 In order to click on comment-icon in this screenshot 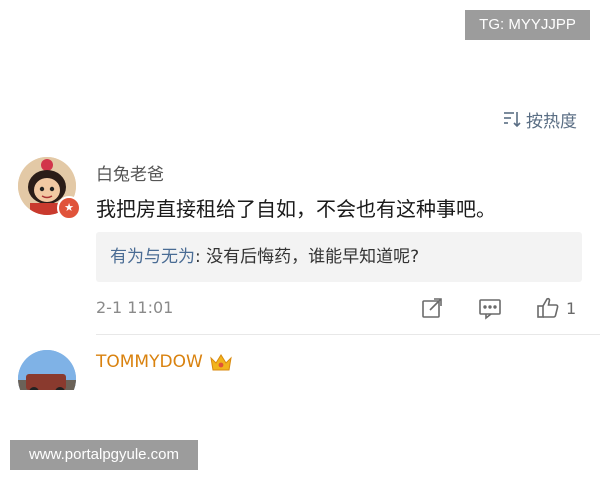, I will do `click(490, 309)`.